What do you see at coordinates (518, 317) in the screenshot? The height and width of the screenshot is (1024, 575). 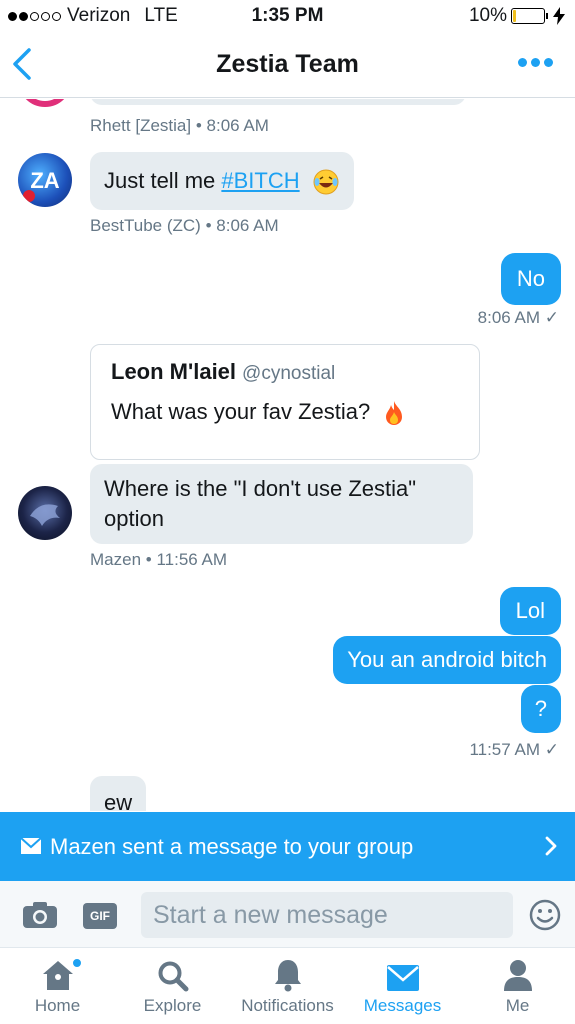 I see `message-meta: 8:06 AM ✓` at bounding box center [518, 317].